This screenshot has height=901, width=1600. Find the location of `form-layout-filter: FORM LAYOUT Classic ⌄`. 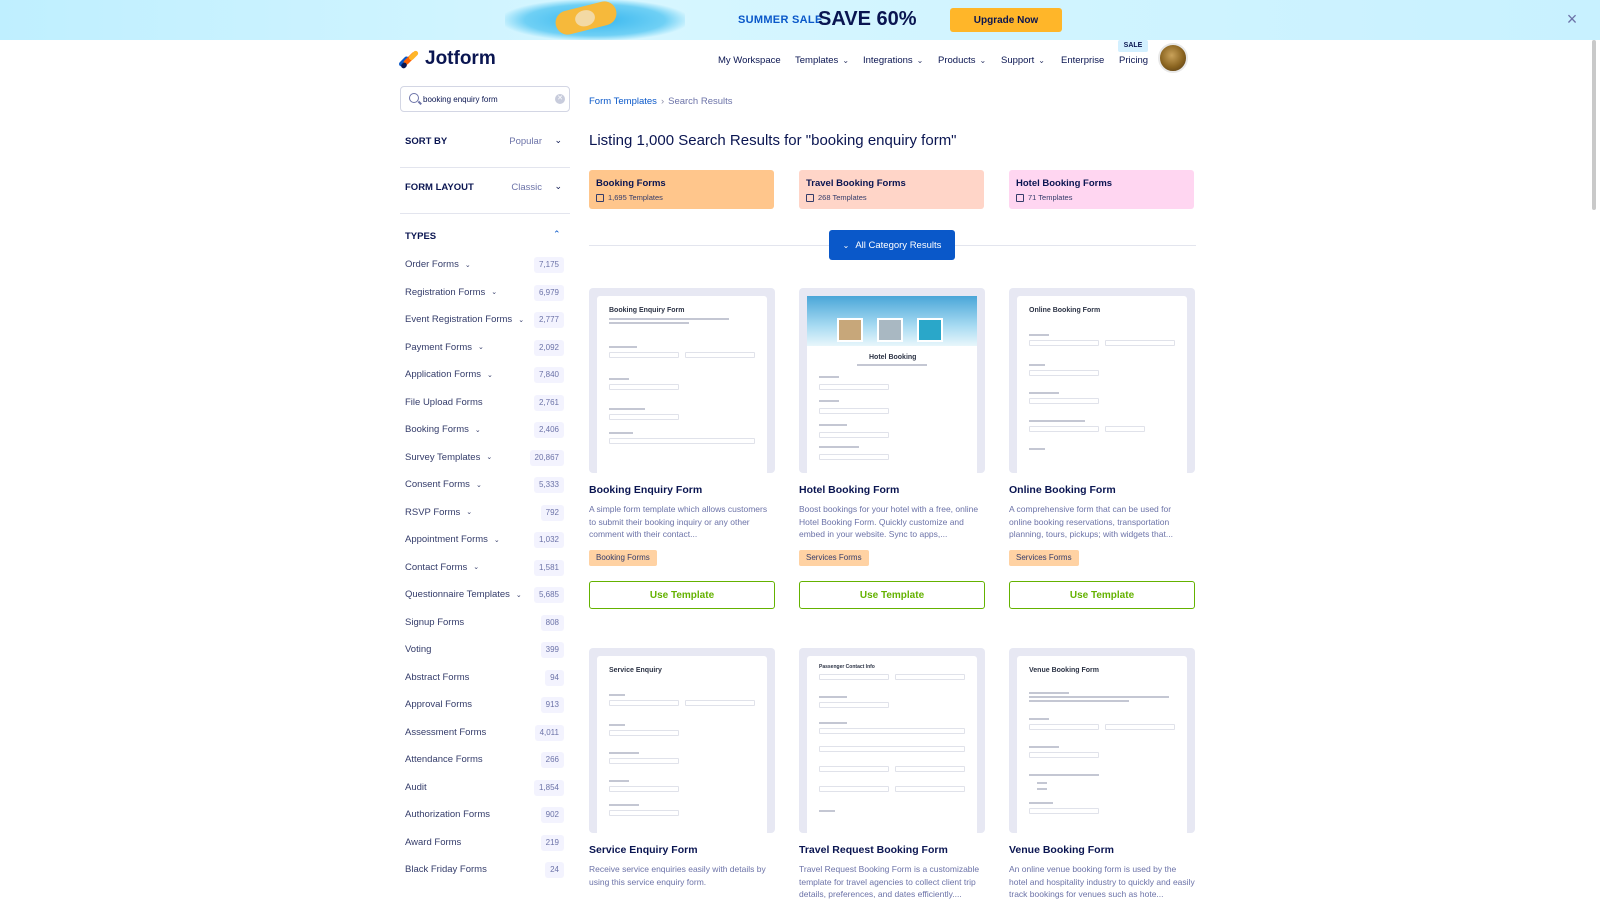

form-layout-filter: FORM LAYOUT Classic ⌄ is located at coordinates (485, 192).